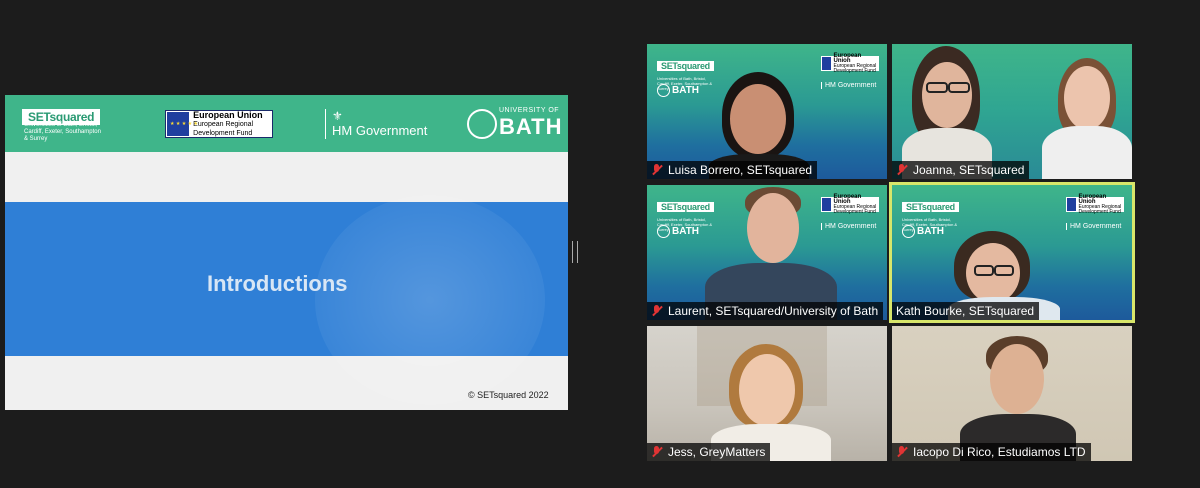 This screenshot has height=488, width=1200. I want to click on participant-name: Laurent, SETsquared/University of Bath, so click(773, 311).